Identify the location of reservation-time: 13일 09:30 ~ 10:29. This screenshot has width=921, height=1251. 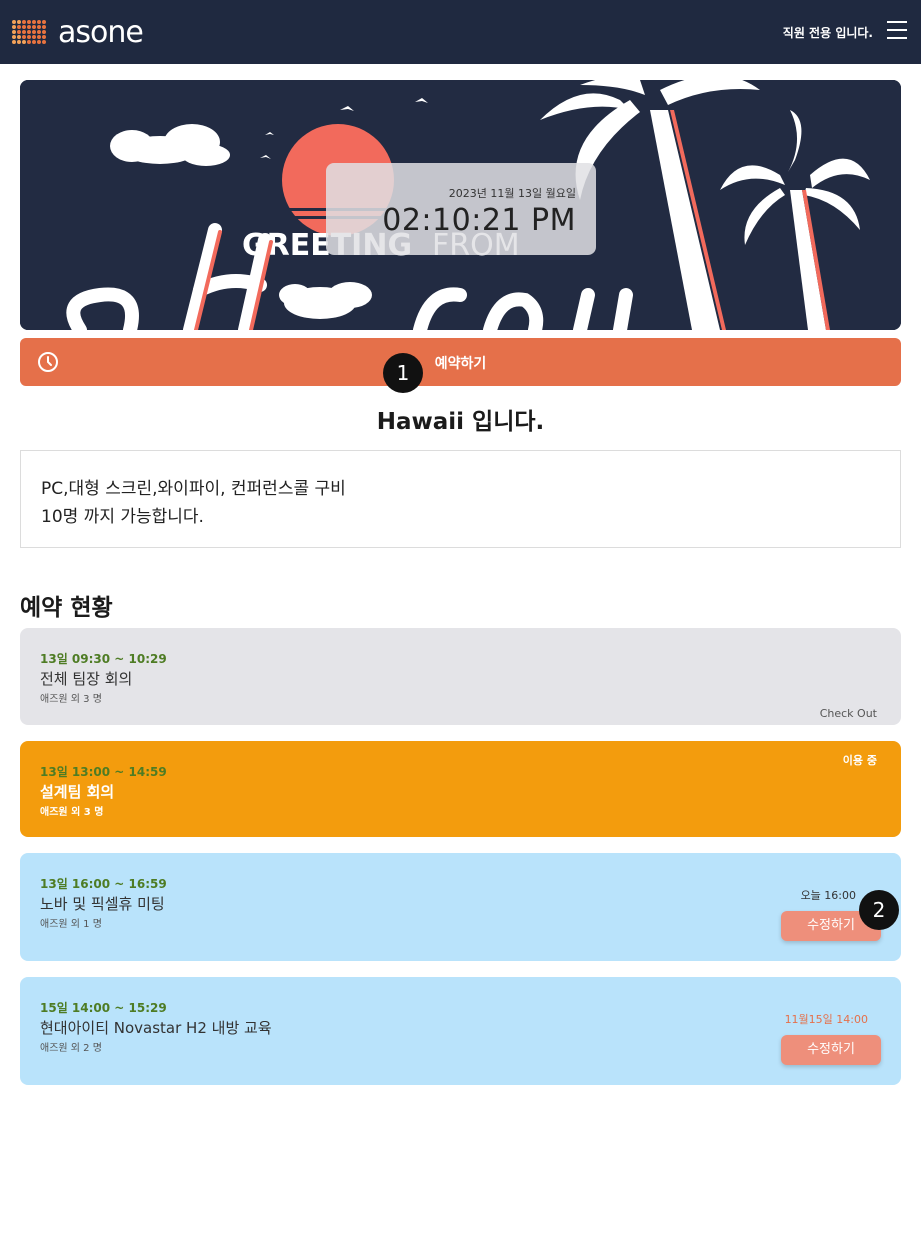
(103, 659).